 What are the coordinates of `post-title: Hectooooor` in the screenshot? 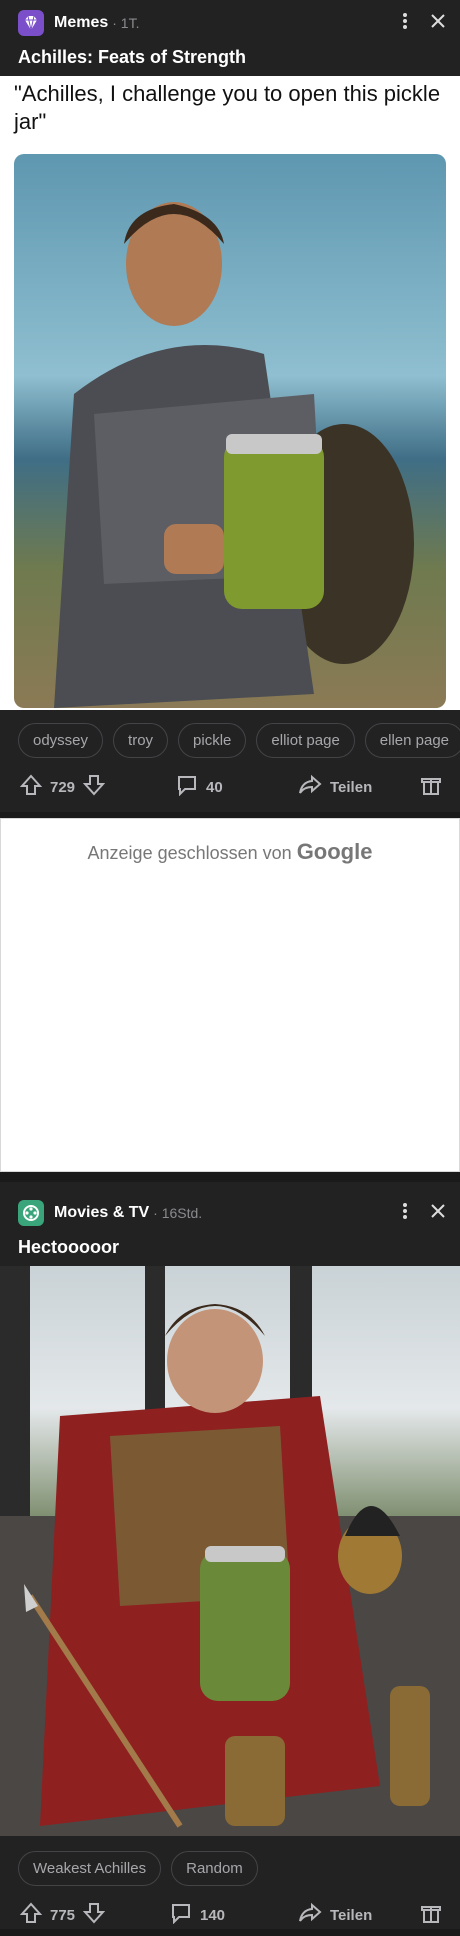 It's located at (230, 1251).